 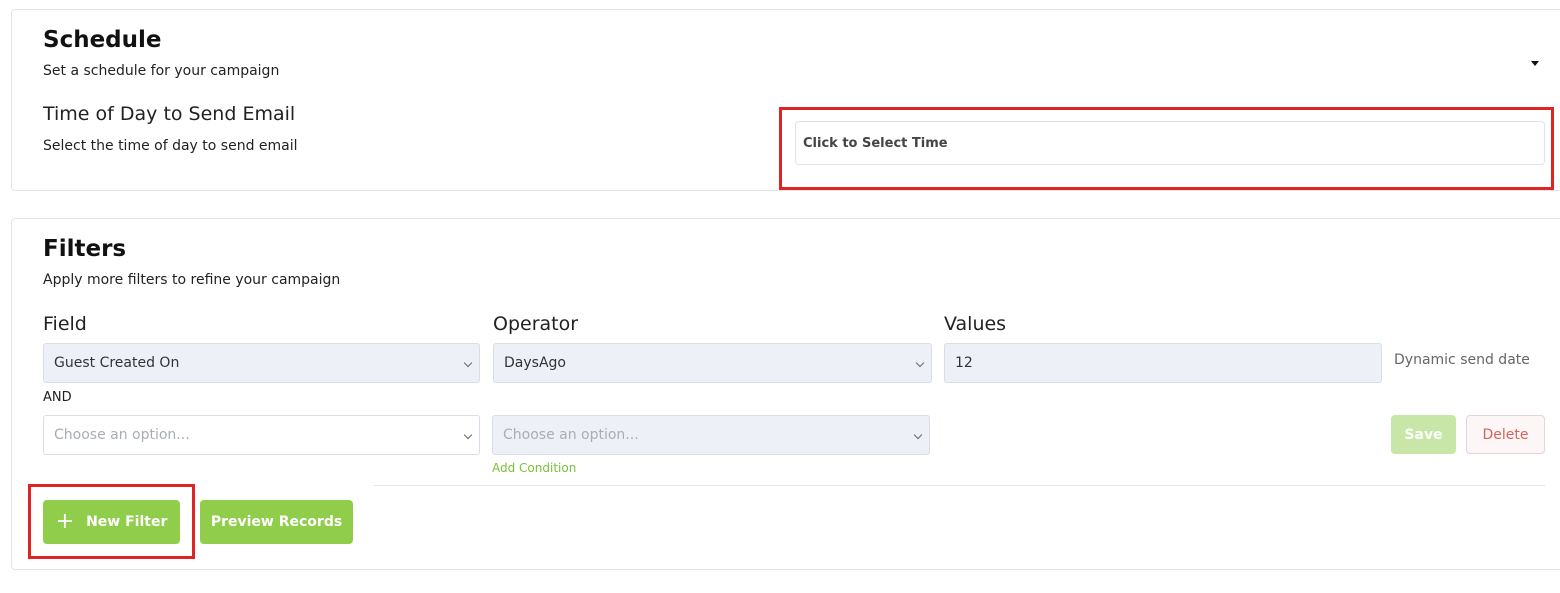 What do you see at coordinates (536, 324) in the screenshot?
I see `operator-column-label: Operator` at bounding box center [536, 324].